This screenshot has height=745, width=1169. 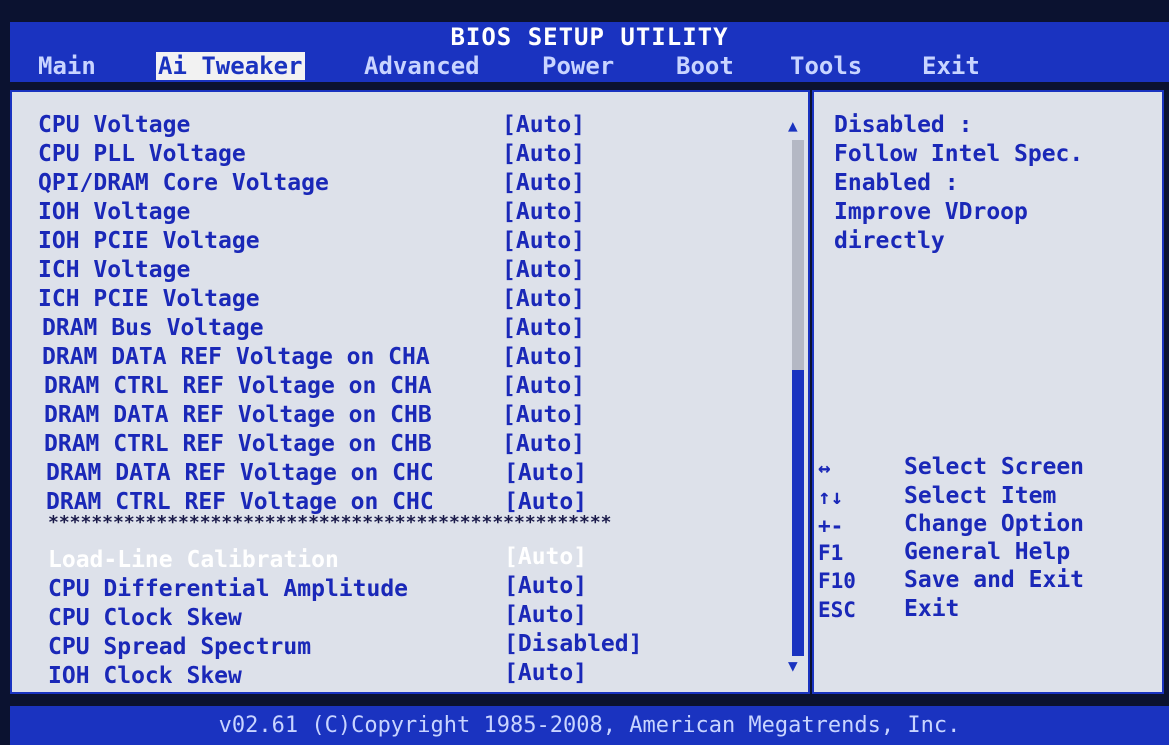 I want to click on setting-ich-pcie-voltage: ICH PCIE Voltage, so click(x=149, y=299).